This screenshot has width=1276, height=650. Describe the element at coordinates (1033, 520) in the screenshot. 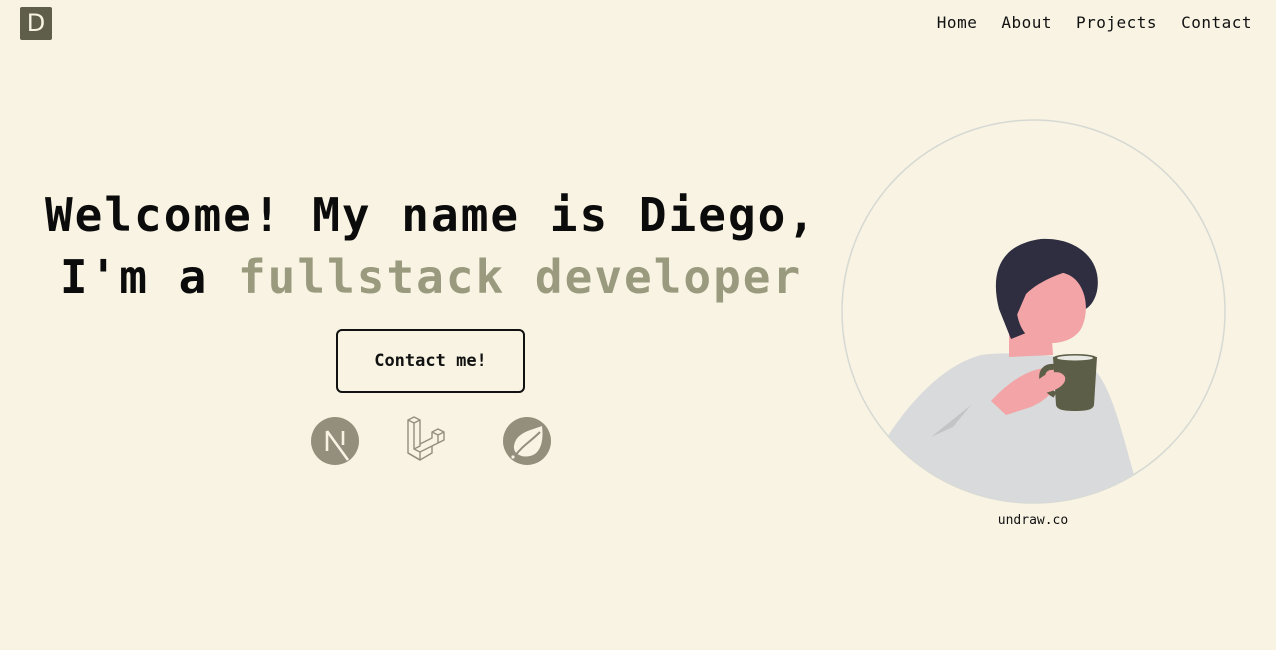

I see `illustration-credit: undraw.co` at that location.